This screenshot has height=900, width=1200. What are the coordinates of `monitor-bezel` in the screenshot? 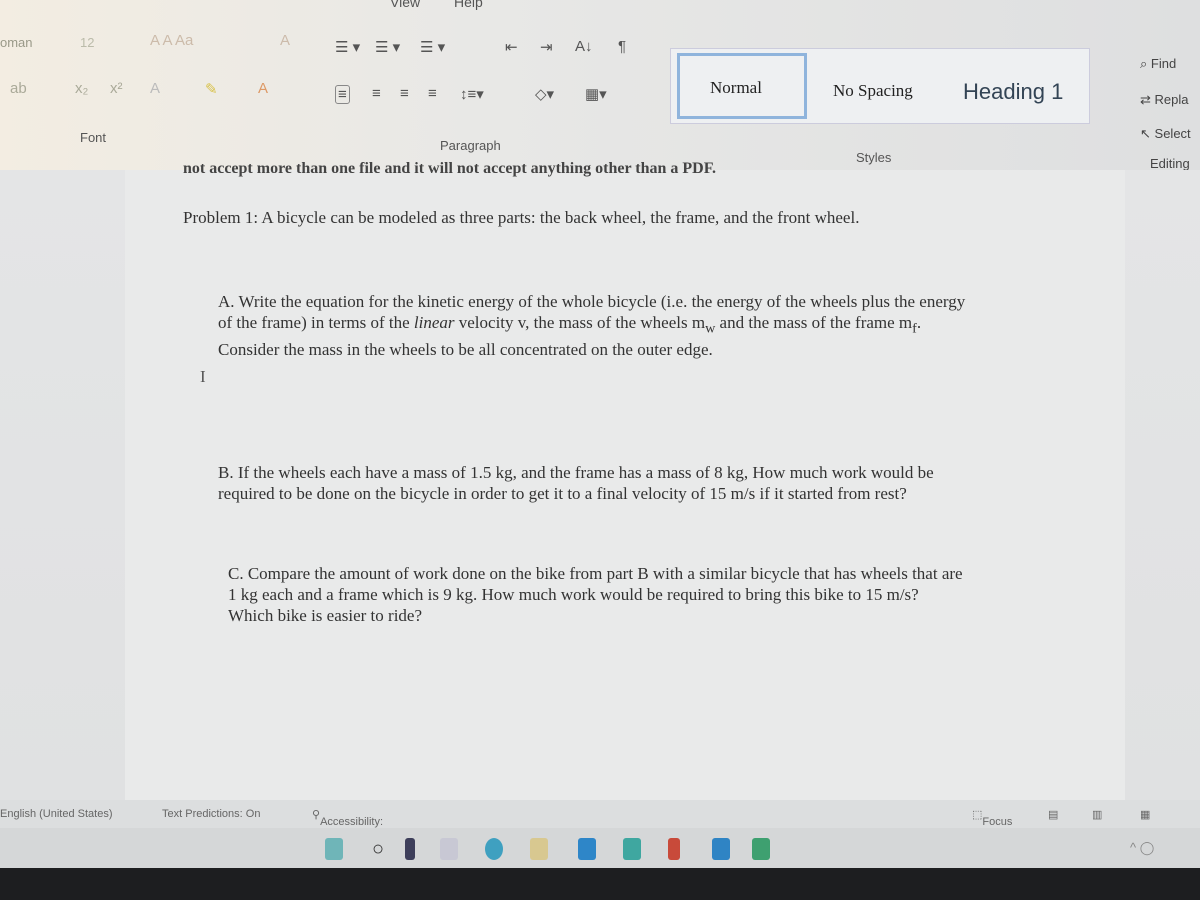 It's located at (600, 884).